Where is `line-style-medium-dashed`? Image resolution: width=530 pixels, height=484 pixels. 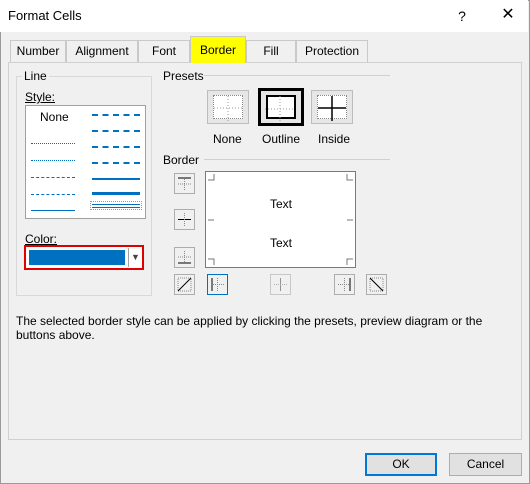
line-style-medium-dashed is located at coordinates (116, 163).